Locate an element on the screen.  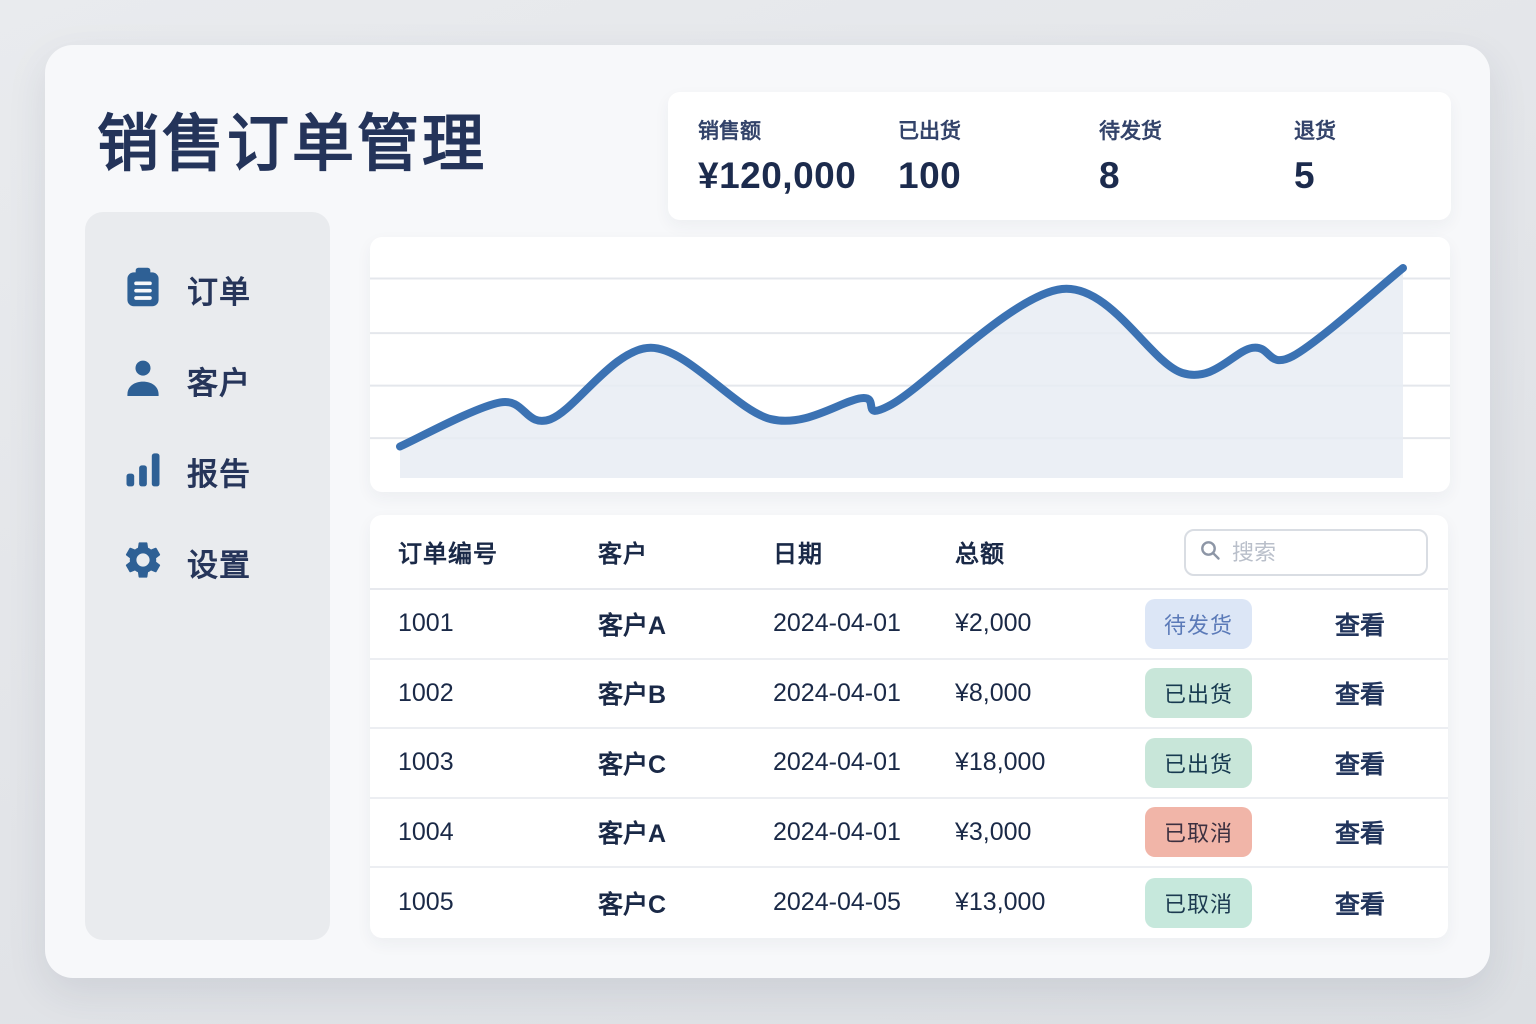
sidebar: 订单 客户 报告 设置 is located at coordinates (207, 576).